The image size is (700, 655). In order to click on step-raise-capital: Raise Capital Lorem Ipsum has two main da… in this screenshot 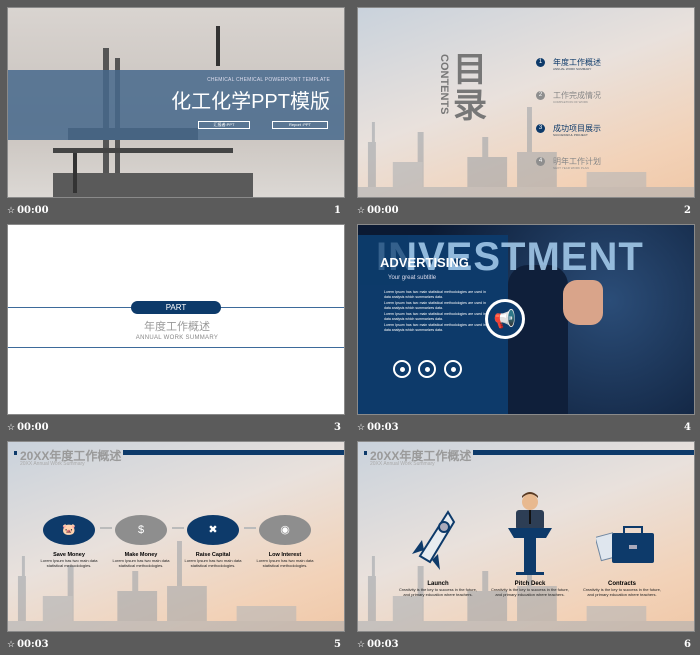, I will do `click(213, 560)`.